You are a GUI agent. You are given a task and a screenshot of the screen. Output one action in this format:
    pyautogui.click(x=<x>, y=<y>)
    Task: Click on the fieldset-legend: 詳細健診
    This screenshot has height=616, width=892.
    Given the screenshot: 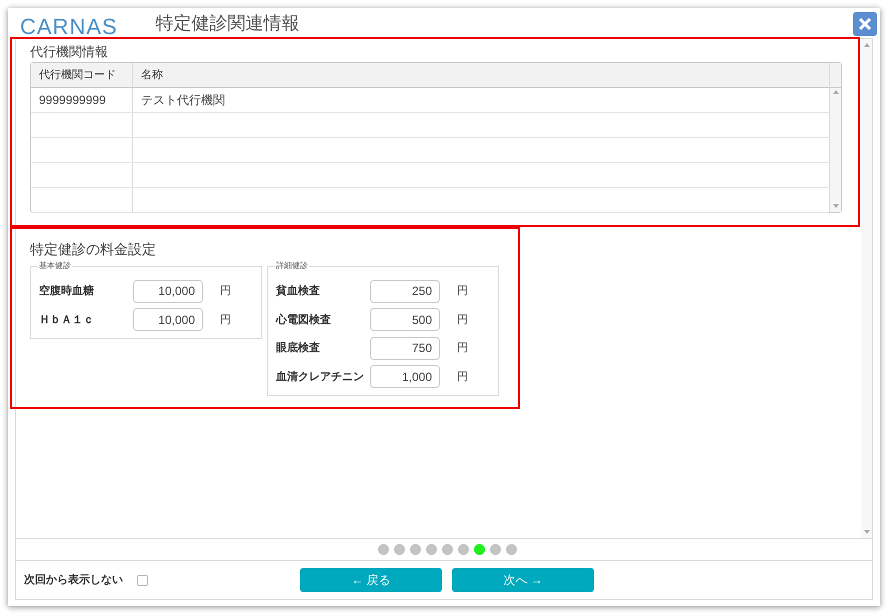 What is the action you would take?
    pyautogui.click(x=292, y=266)
    